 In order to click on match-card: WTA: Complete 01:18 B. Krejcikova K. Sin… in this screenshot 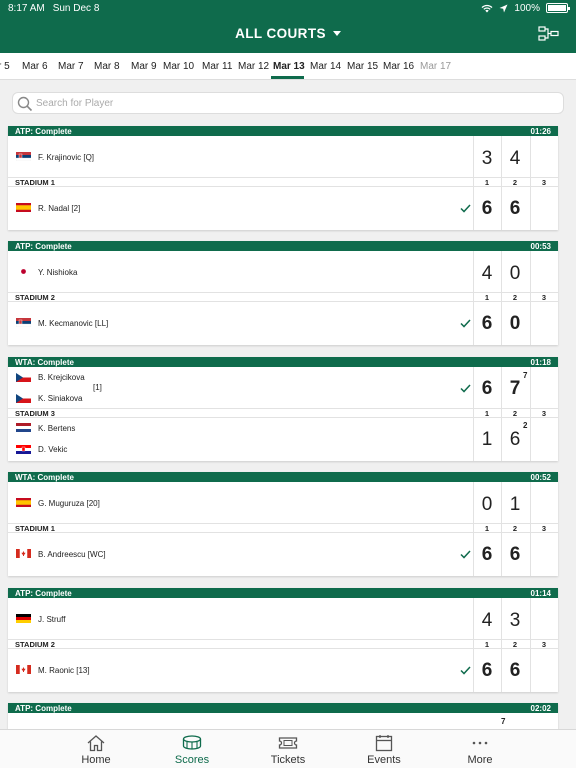, I will do `click(283, 409)`.